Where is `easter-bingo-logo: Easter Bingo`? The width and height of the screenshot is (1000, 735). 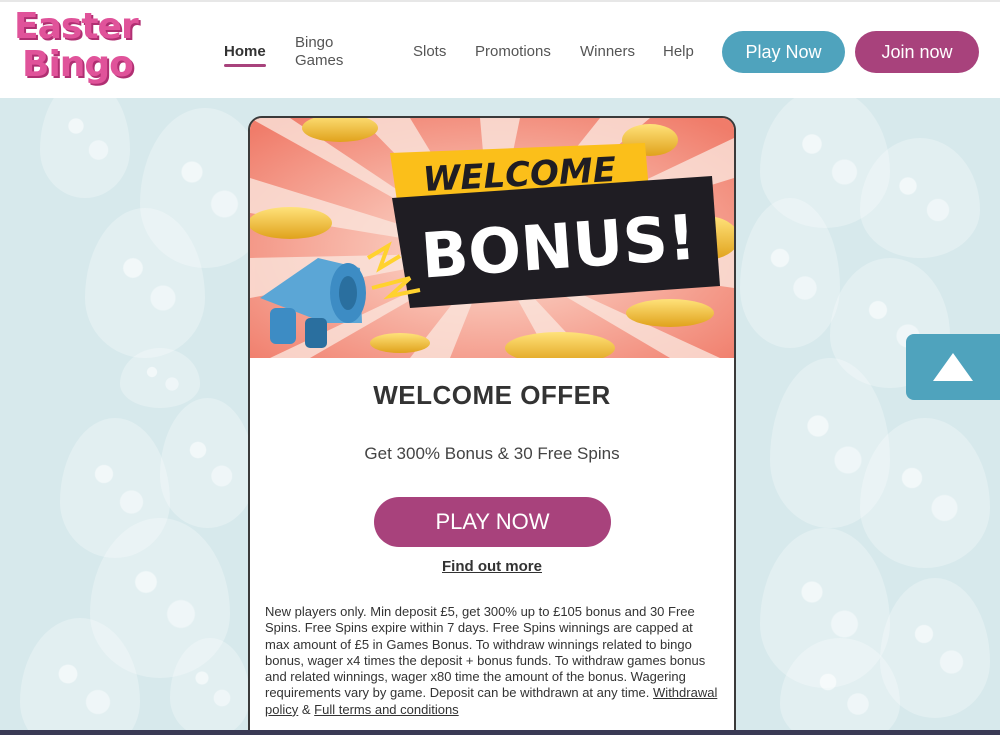 easter-bingo-logo: Easter Bingo is located at coordinates (84, 51).